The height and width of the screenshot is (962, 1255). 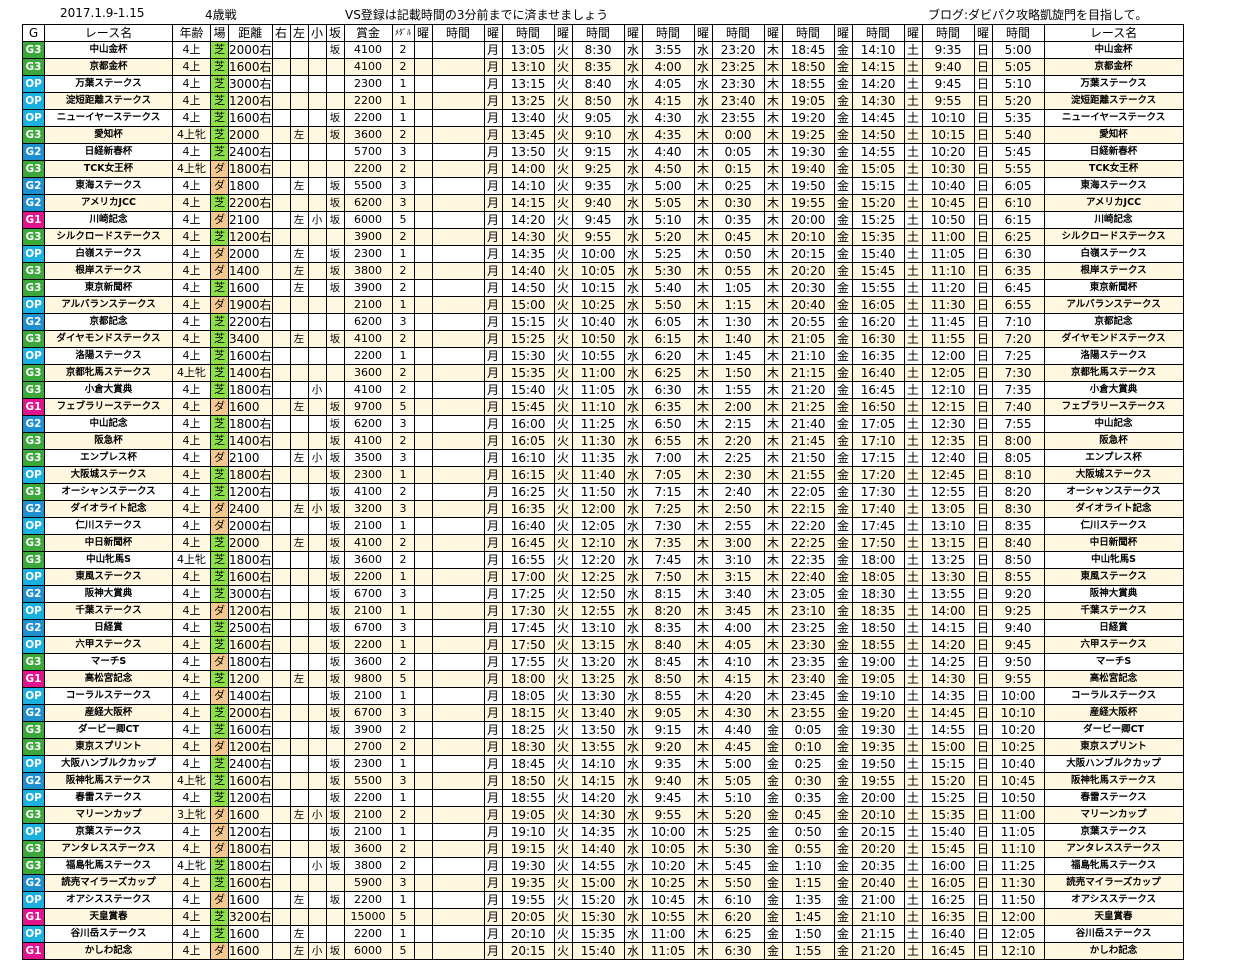 I want to click on grade-cell: OP, so click(x=33, y=101).